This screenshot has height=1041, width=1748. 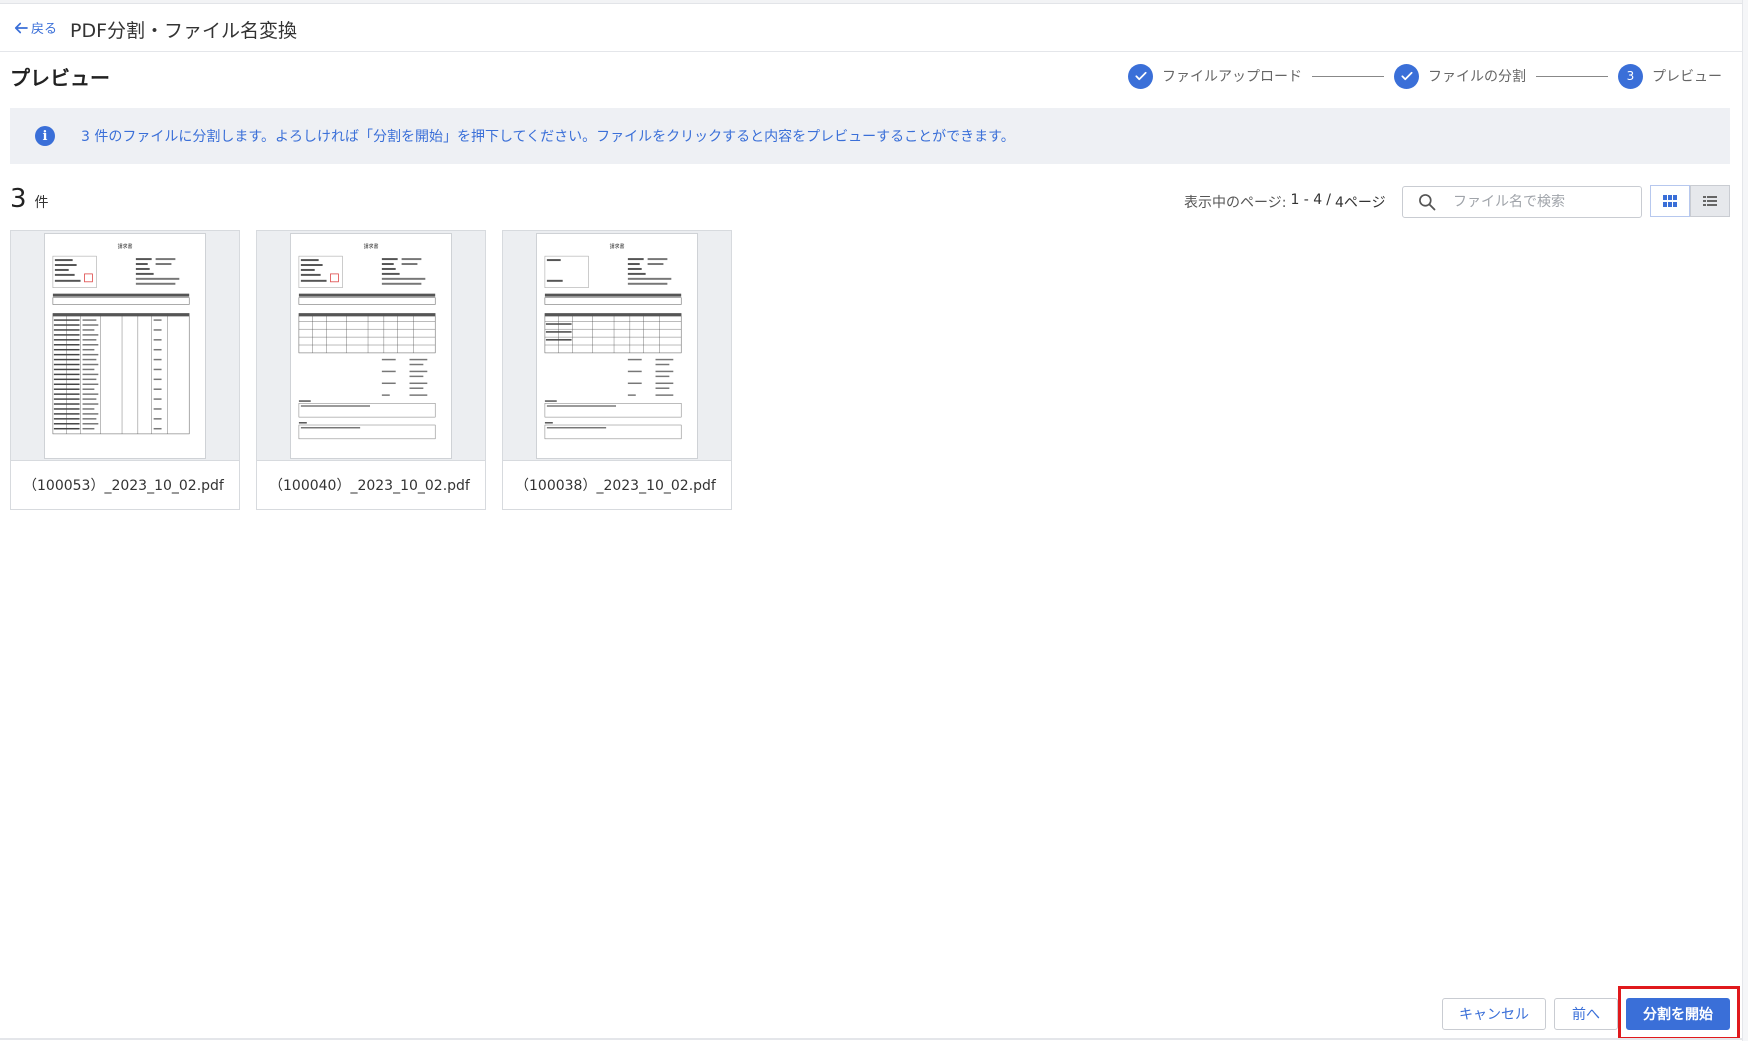 I want to click on cancel-button: キャンセル, so click(x=1494, y=1014).